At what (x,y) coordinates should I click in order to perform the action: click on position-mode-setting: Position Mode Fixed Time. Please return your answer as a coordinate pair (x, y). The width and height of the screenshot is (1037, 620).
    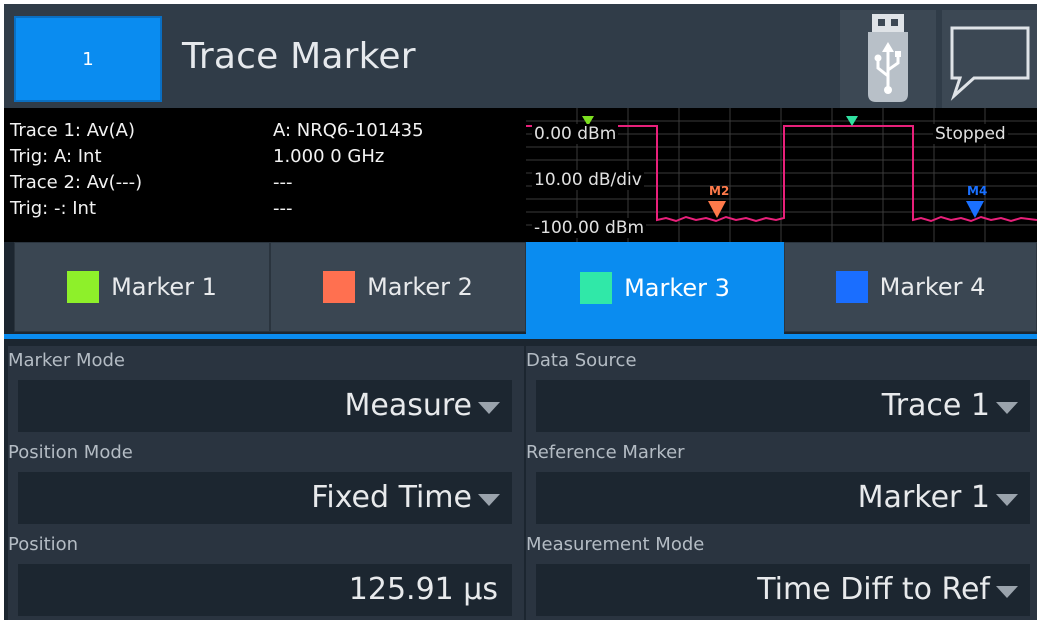
    Looking at the image, I should click on (266, 484).